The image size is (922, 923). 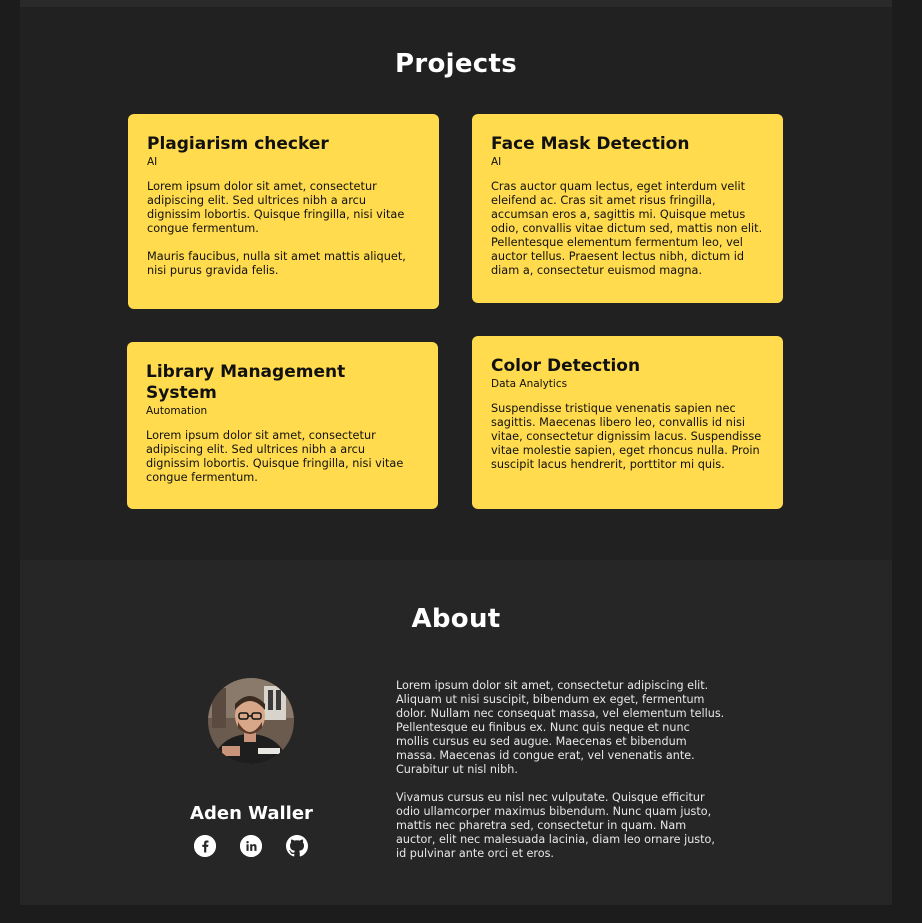 I want to click on github-link, so click(x=297, y=846).